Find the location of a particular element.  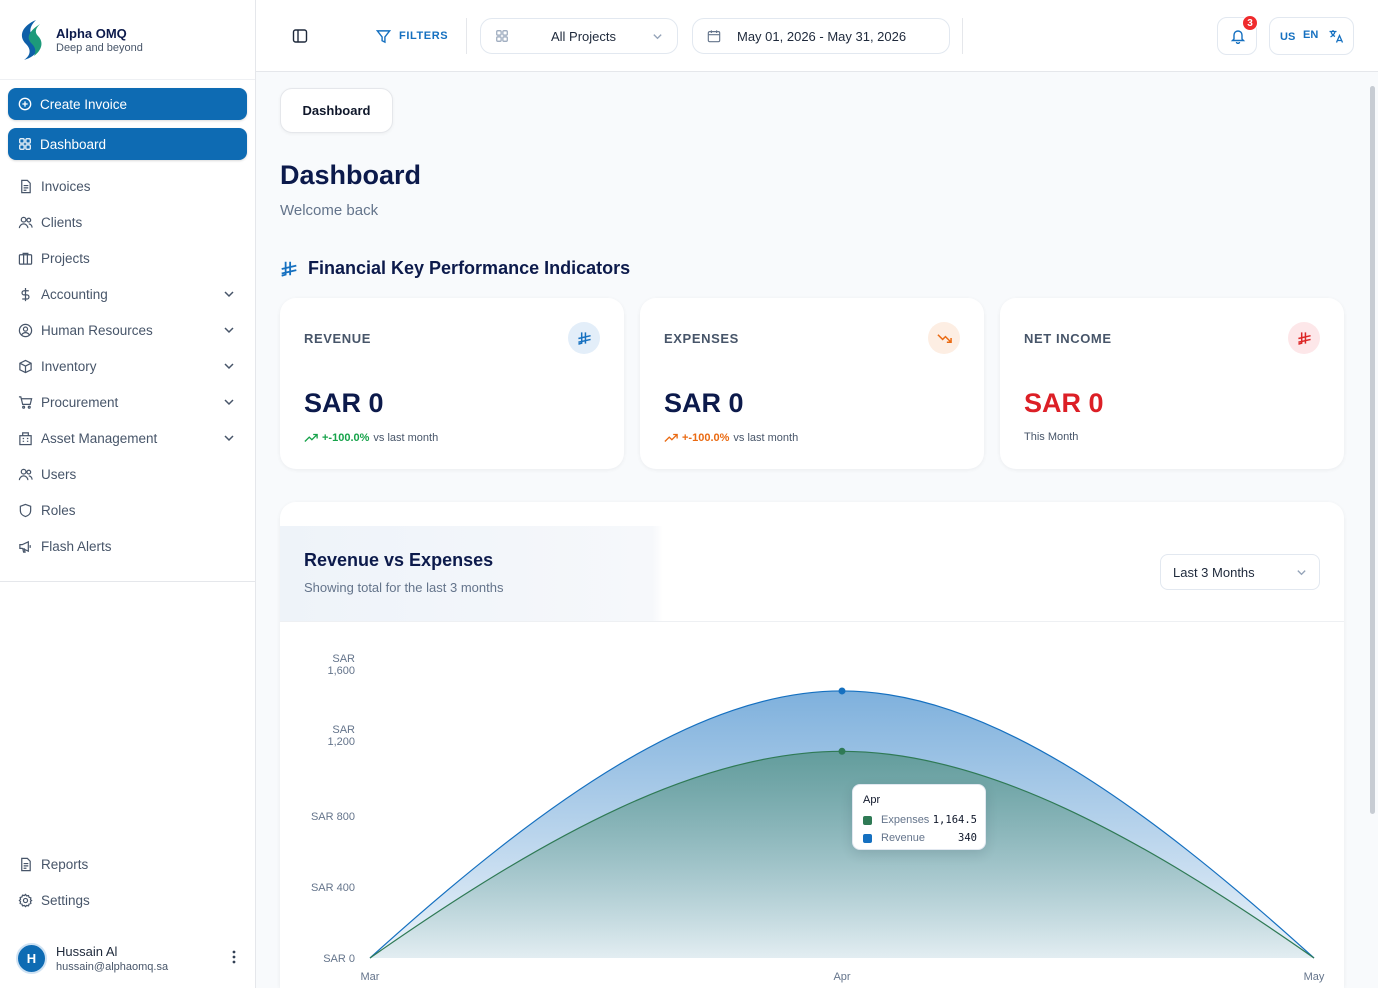

kpi-label: REVENUE is located at coordinates (338, 338).